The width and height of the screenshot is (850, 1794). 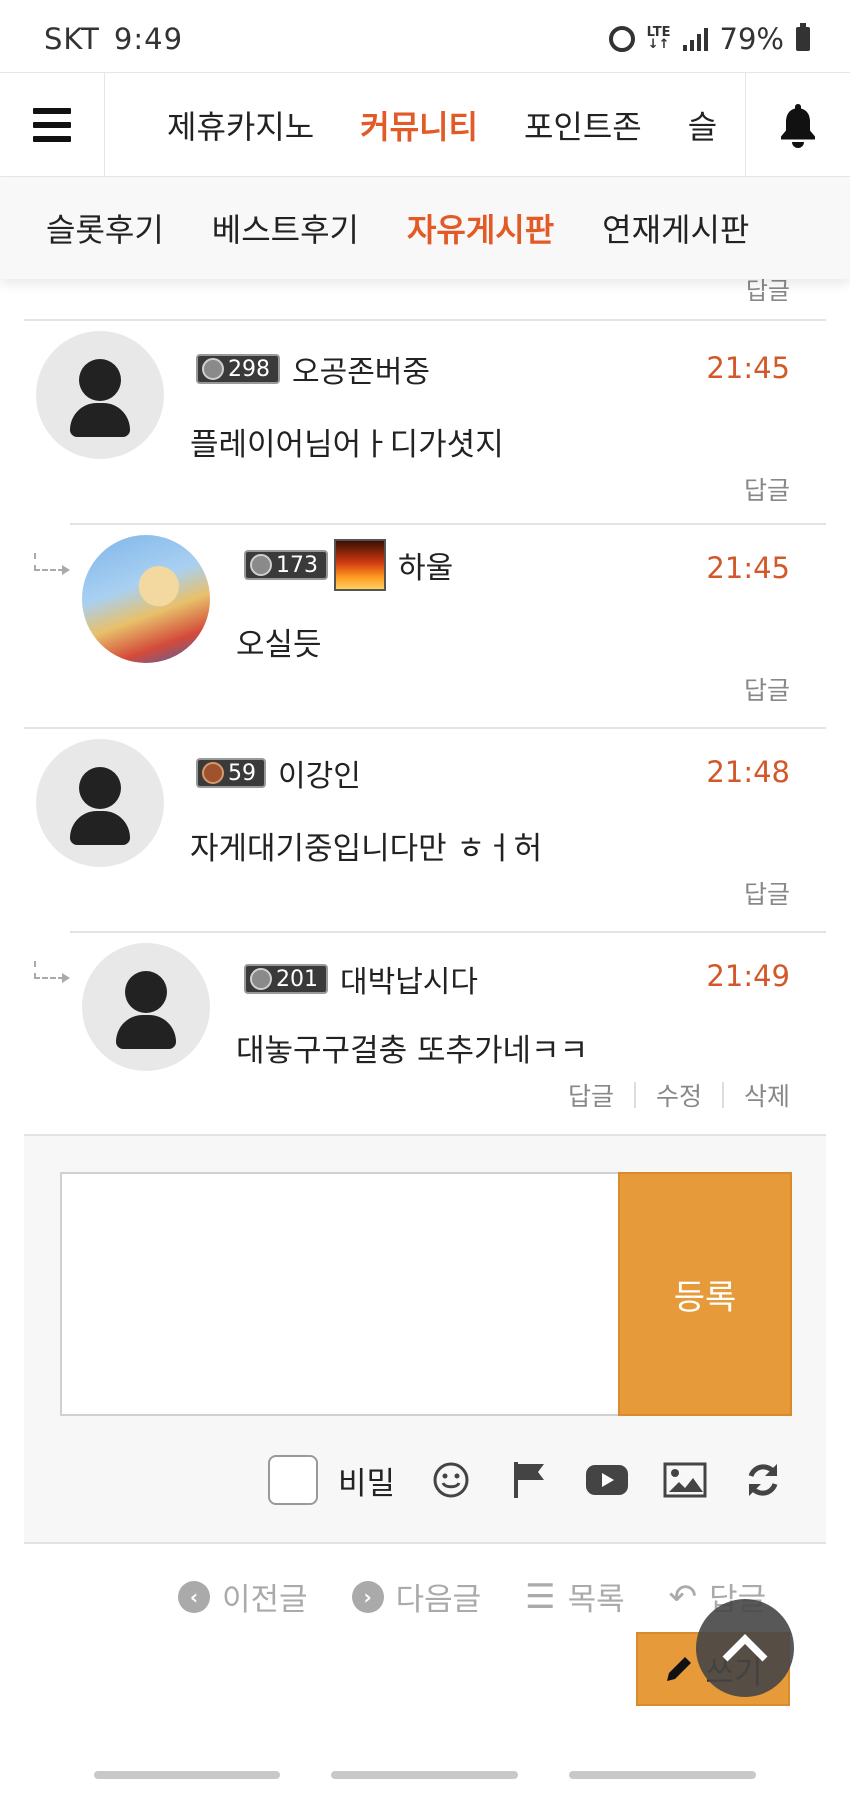 I want to click on level-badge: 59, so click(x=231, y=773).